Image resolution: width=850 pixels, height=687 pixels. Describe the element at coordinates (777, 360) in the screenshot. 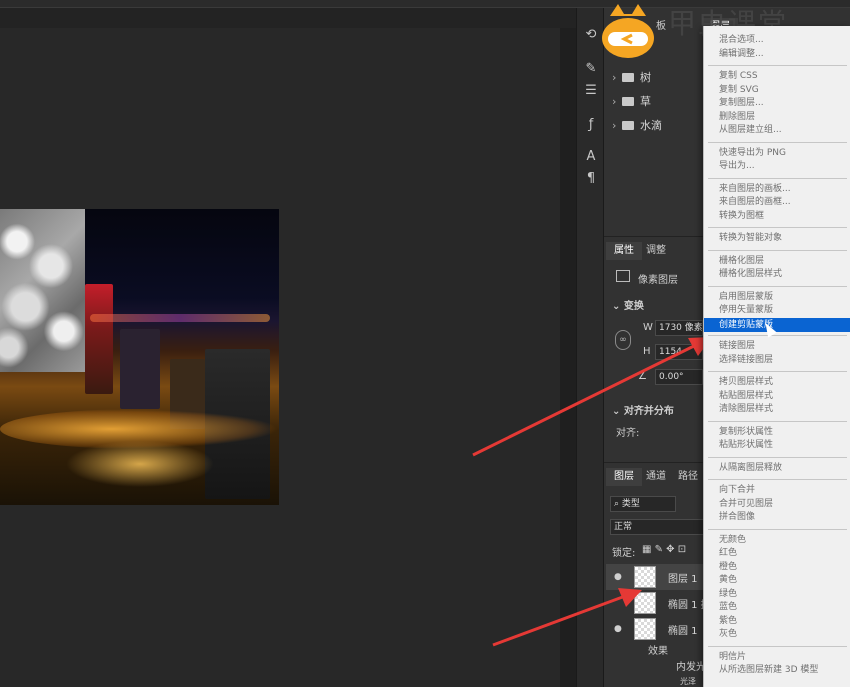

I see `menu-item: 选择链接图层` at that location.